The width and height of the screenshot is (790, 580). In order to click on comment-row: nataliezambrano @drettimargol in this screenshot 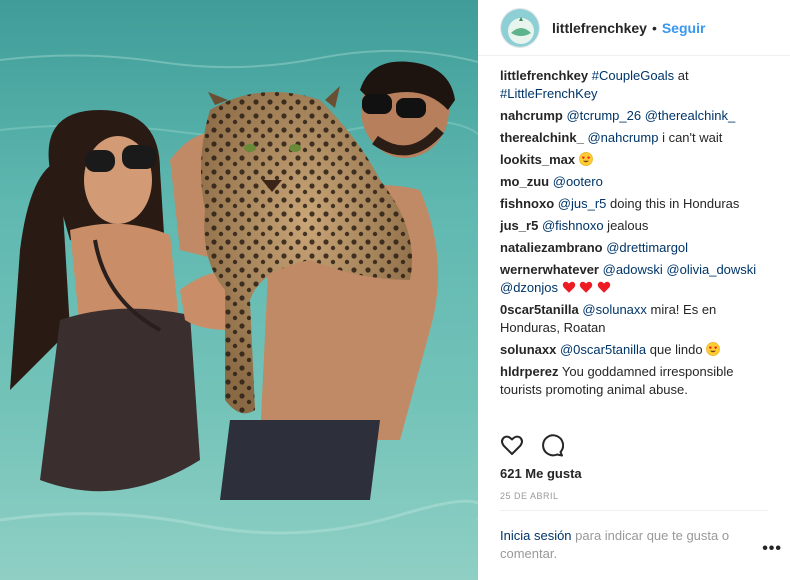, I will do `click(639, 248)`.